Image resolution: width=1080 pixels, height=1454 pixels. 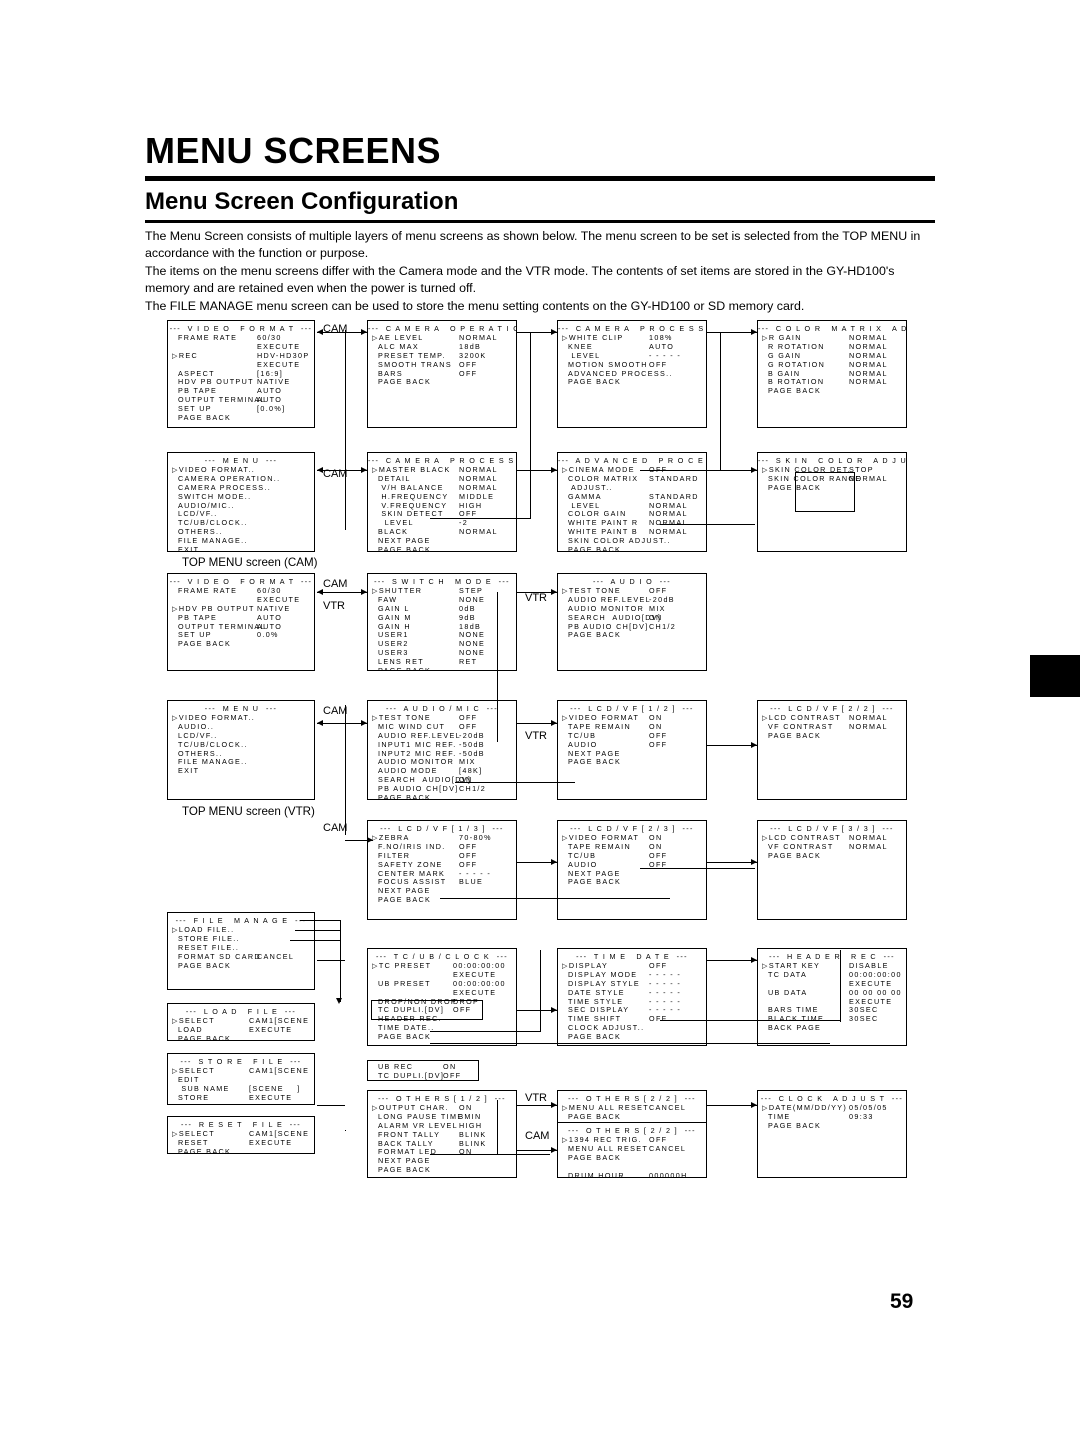 What do you see at coordinates (241, 708) in the screenshot?
I see `menu-screen-title: --- M E N U ---` at bounding box center [241, 708].